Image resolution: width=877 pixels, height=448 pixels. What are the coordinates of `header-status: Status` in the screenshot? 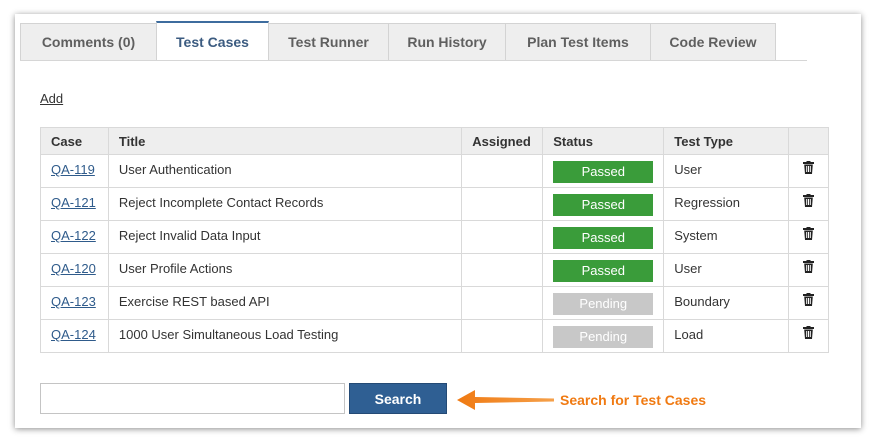 It's located at (603, 141).